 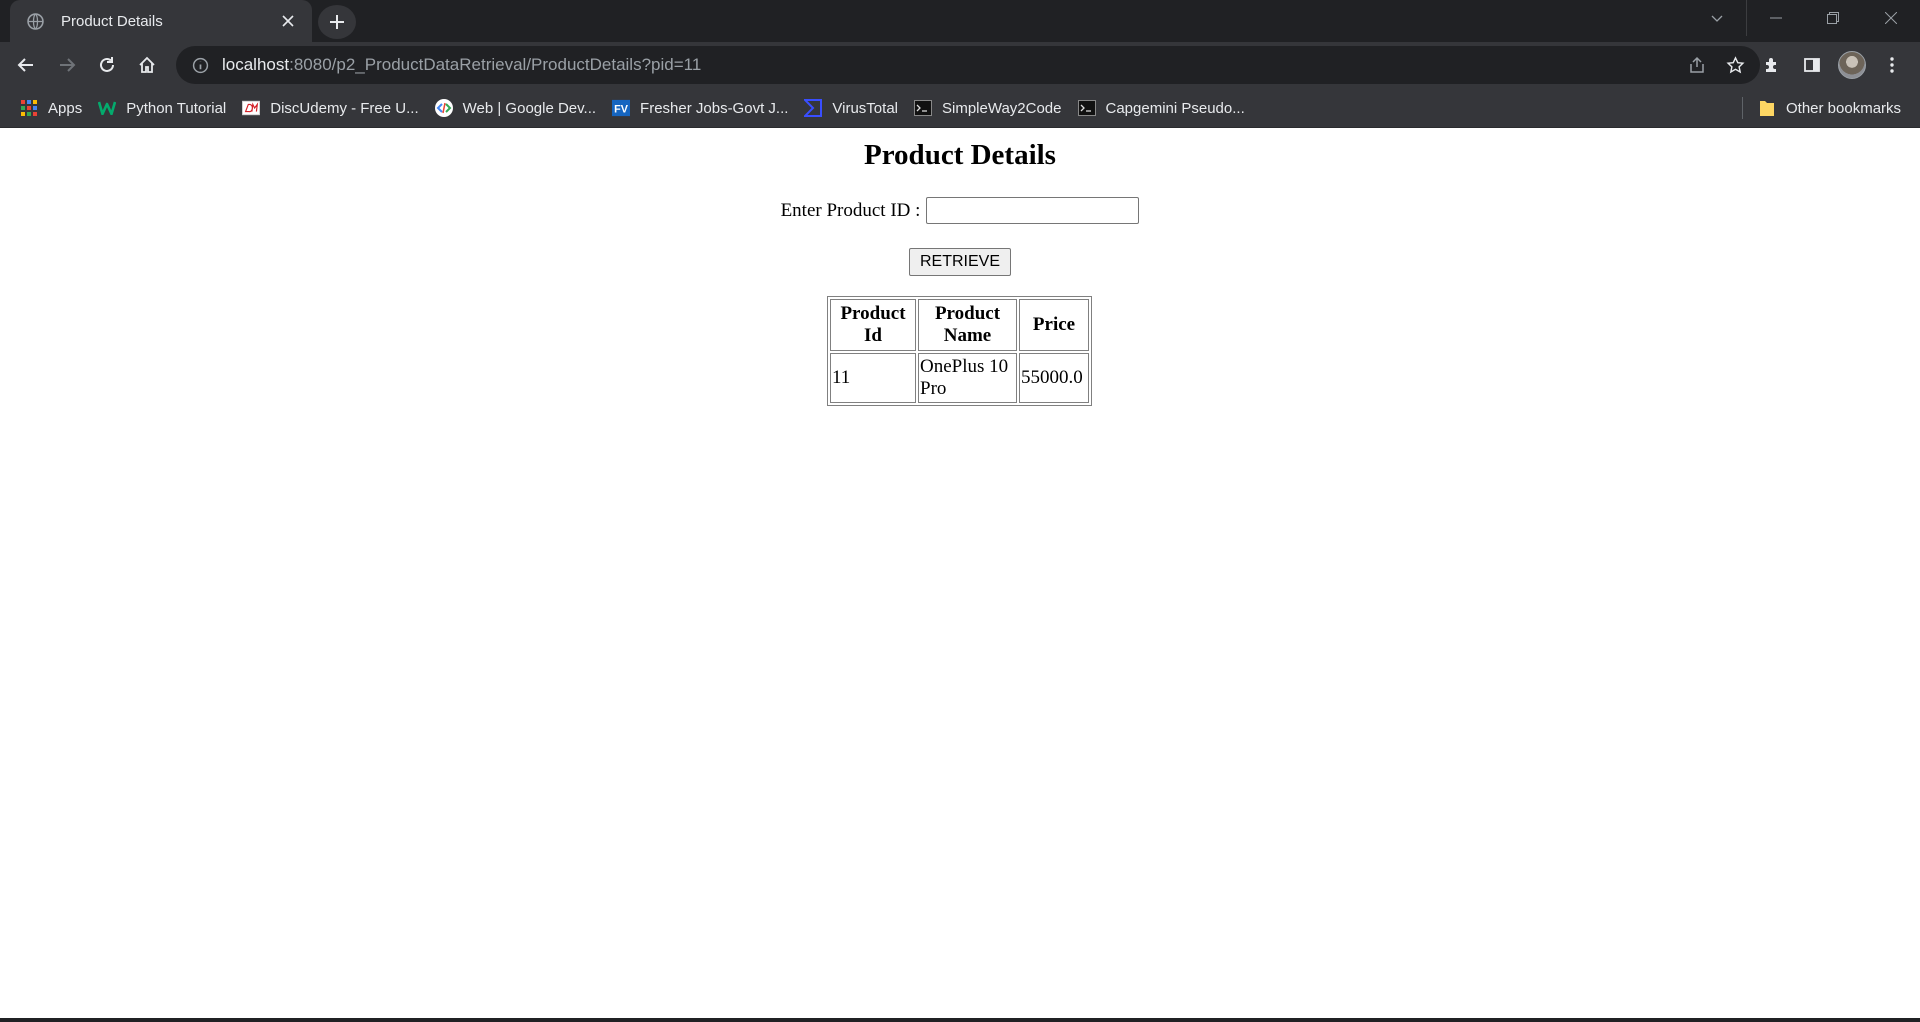 I want to click on cell-text: Pro, so click(x=933, y=388).